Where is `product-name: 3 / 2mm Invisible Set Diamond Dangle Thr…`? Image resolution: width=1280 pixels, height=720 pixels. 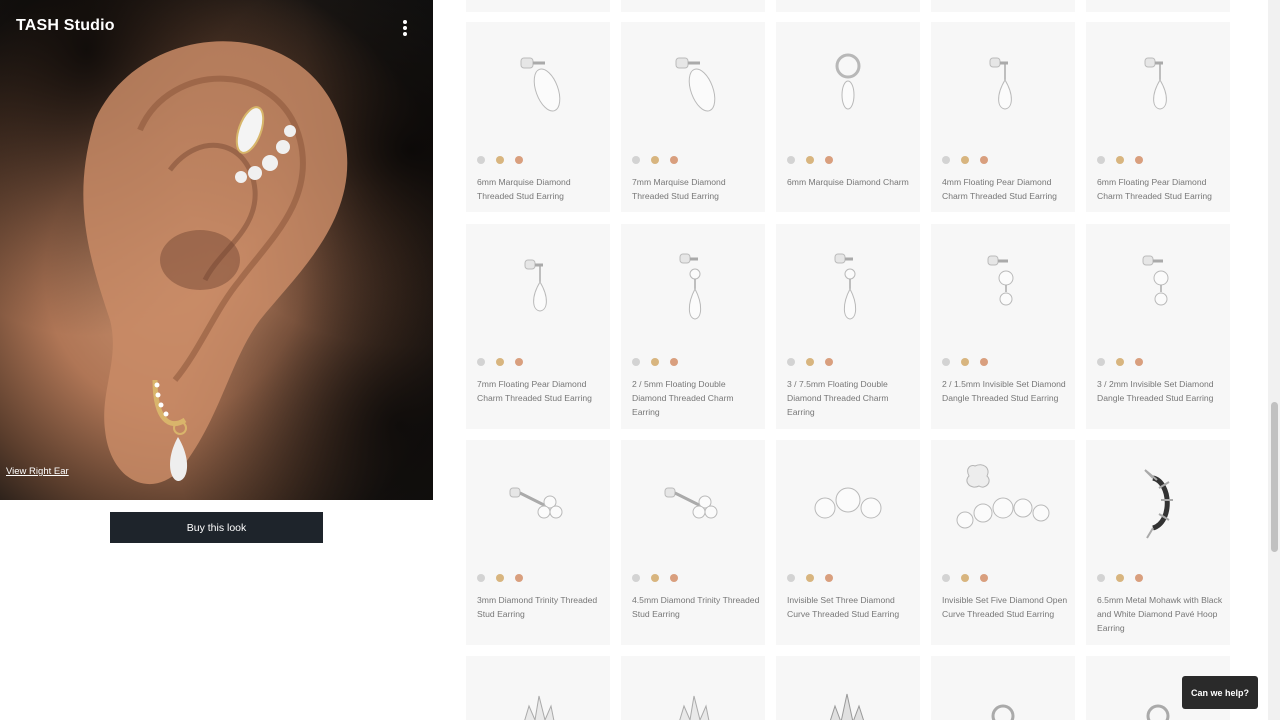
product-name: 3 / 2mm Invisible Set Diamond Dangle Thr… is located at coordinates (1155, 391).